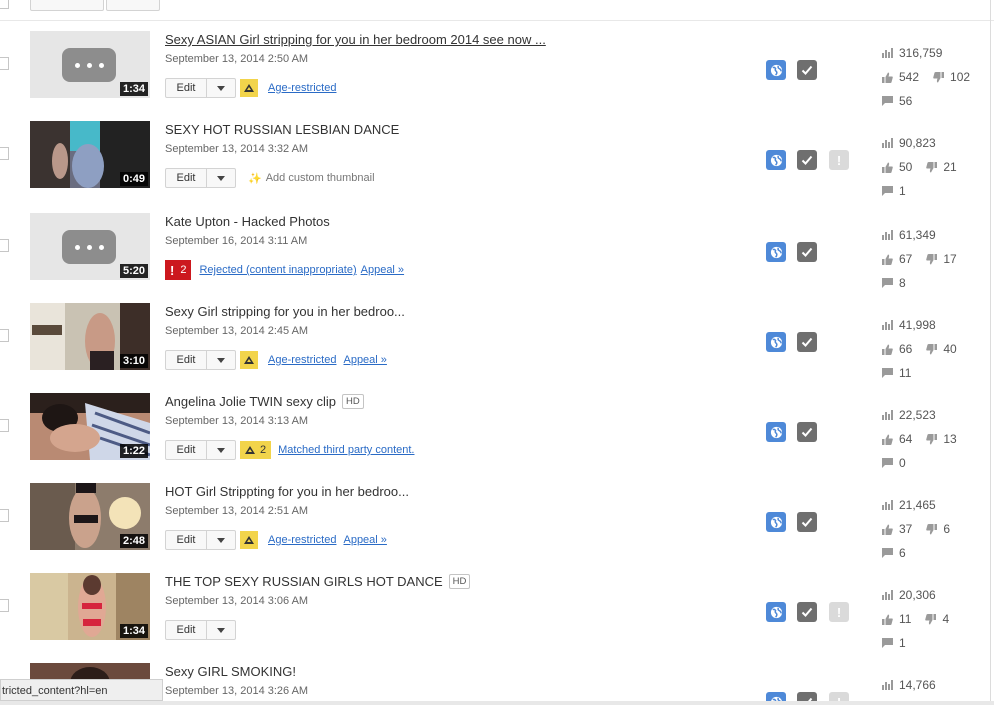 The width and height of the screenshot is (994, 705). Describe the element at coordinates (4, 4) in the screenshot. I see `select-all-checkbox` at that location.